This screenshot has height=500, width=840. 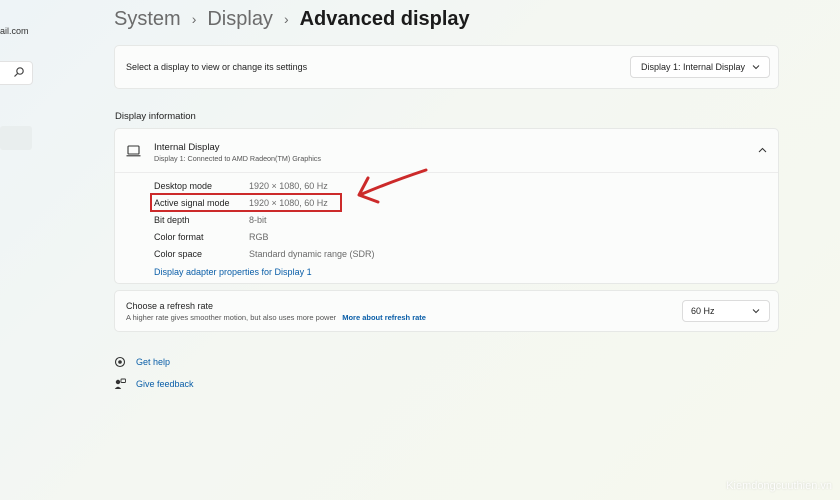 I want to click on watermark: Kiemdongcuuthien.vn, so click(x=779, y=486).